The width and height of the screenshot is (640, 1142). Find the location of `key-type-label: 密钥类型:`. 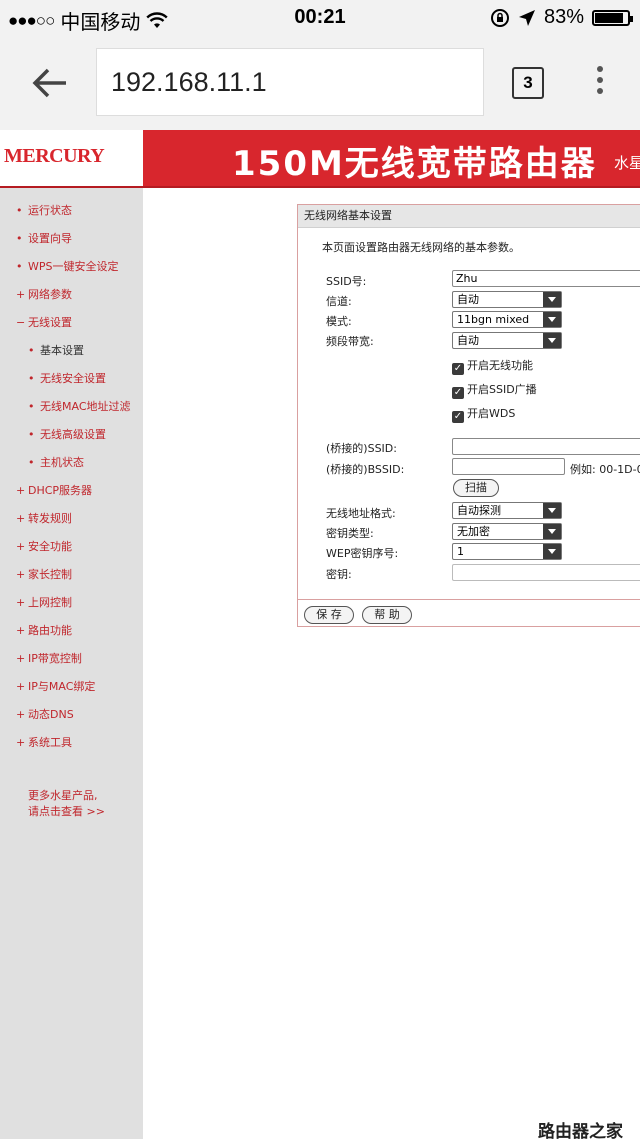

key-type-label: 密钥类型: is located at coordinates (350, 533).